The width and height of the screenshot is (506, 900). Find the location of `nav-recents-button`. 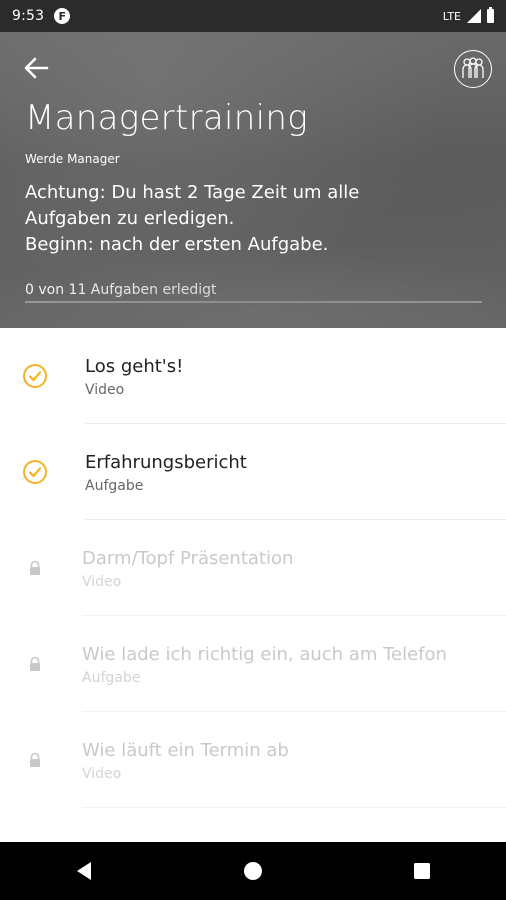

nav-recents-button is located at coordinates (422, 871).